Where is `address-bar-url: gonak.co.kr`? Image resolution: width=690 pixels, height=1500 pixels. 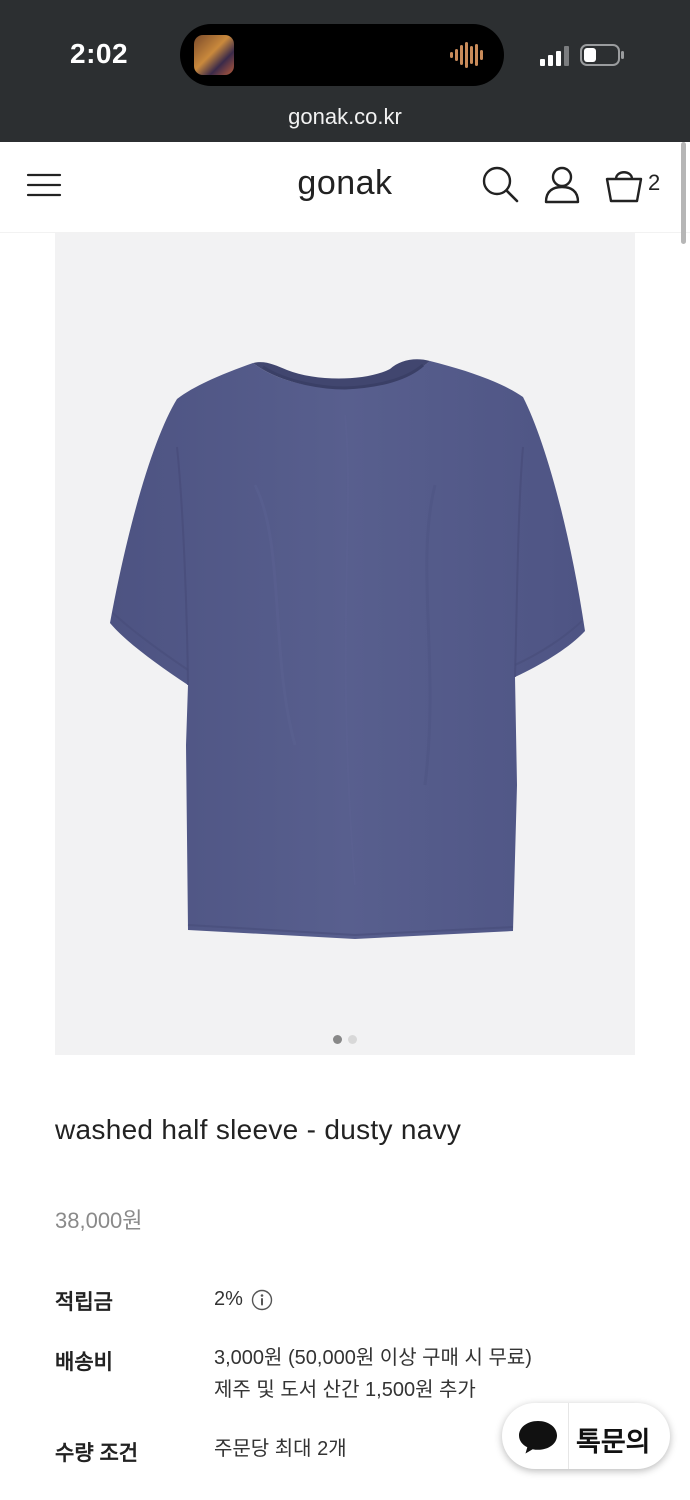
address-bar-url: gonak.co.kr is located at coordinates (345, 117).